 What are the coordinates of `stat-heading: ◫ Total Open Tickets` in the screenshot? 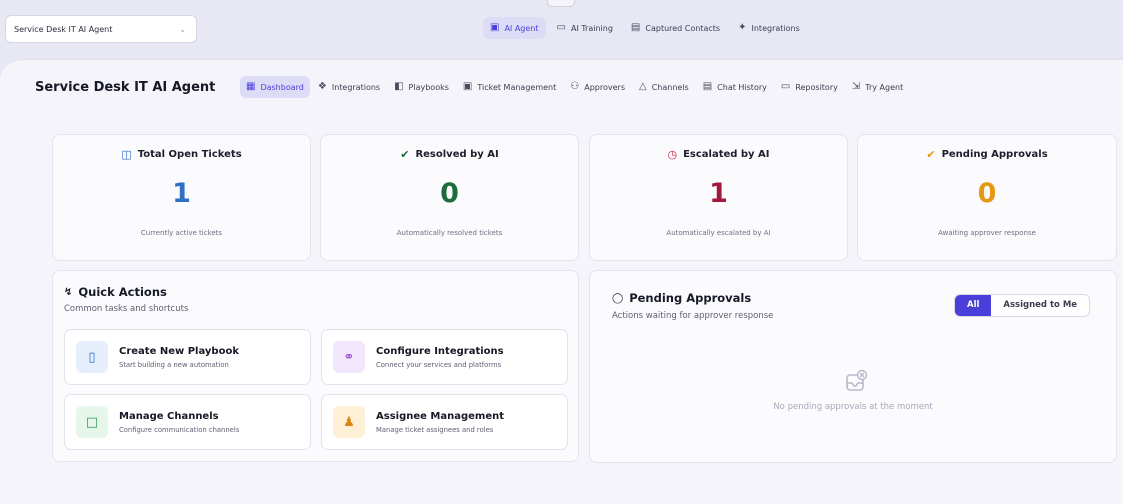 It's located at (181, 154).